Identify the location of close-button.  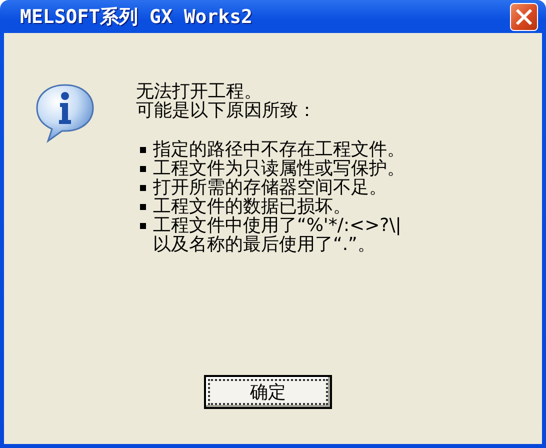
(524, 16).